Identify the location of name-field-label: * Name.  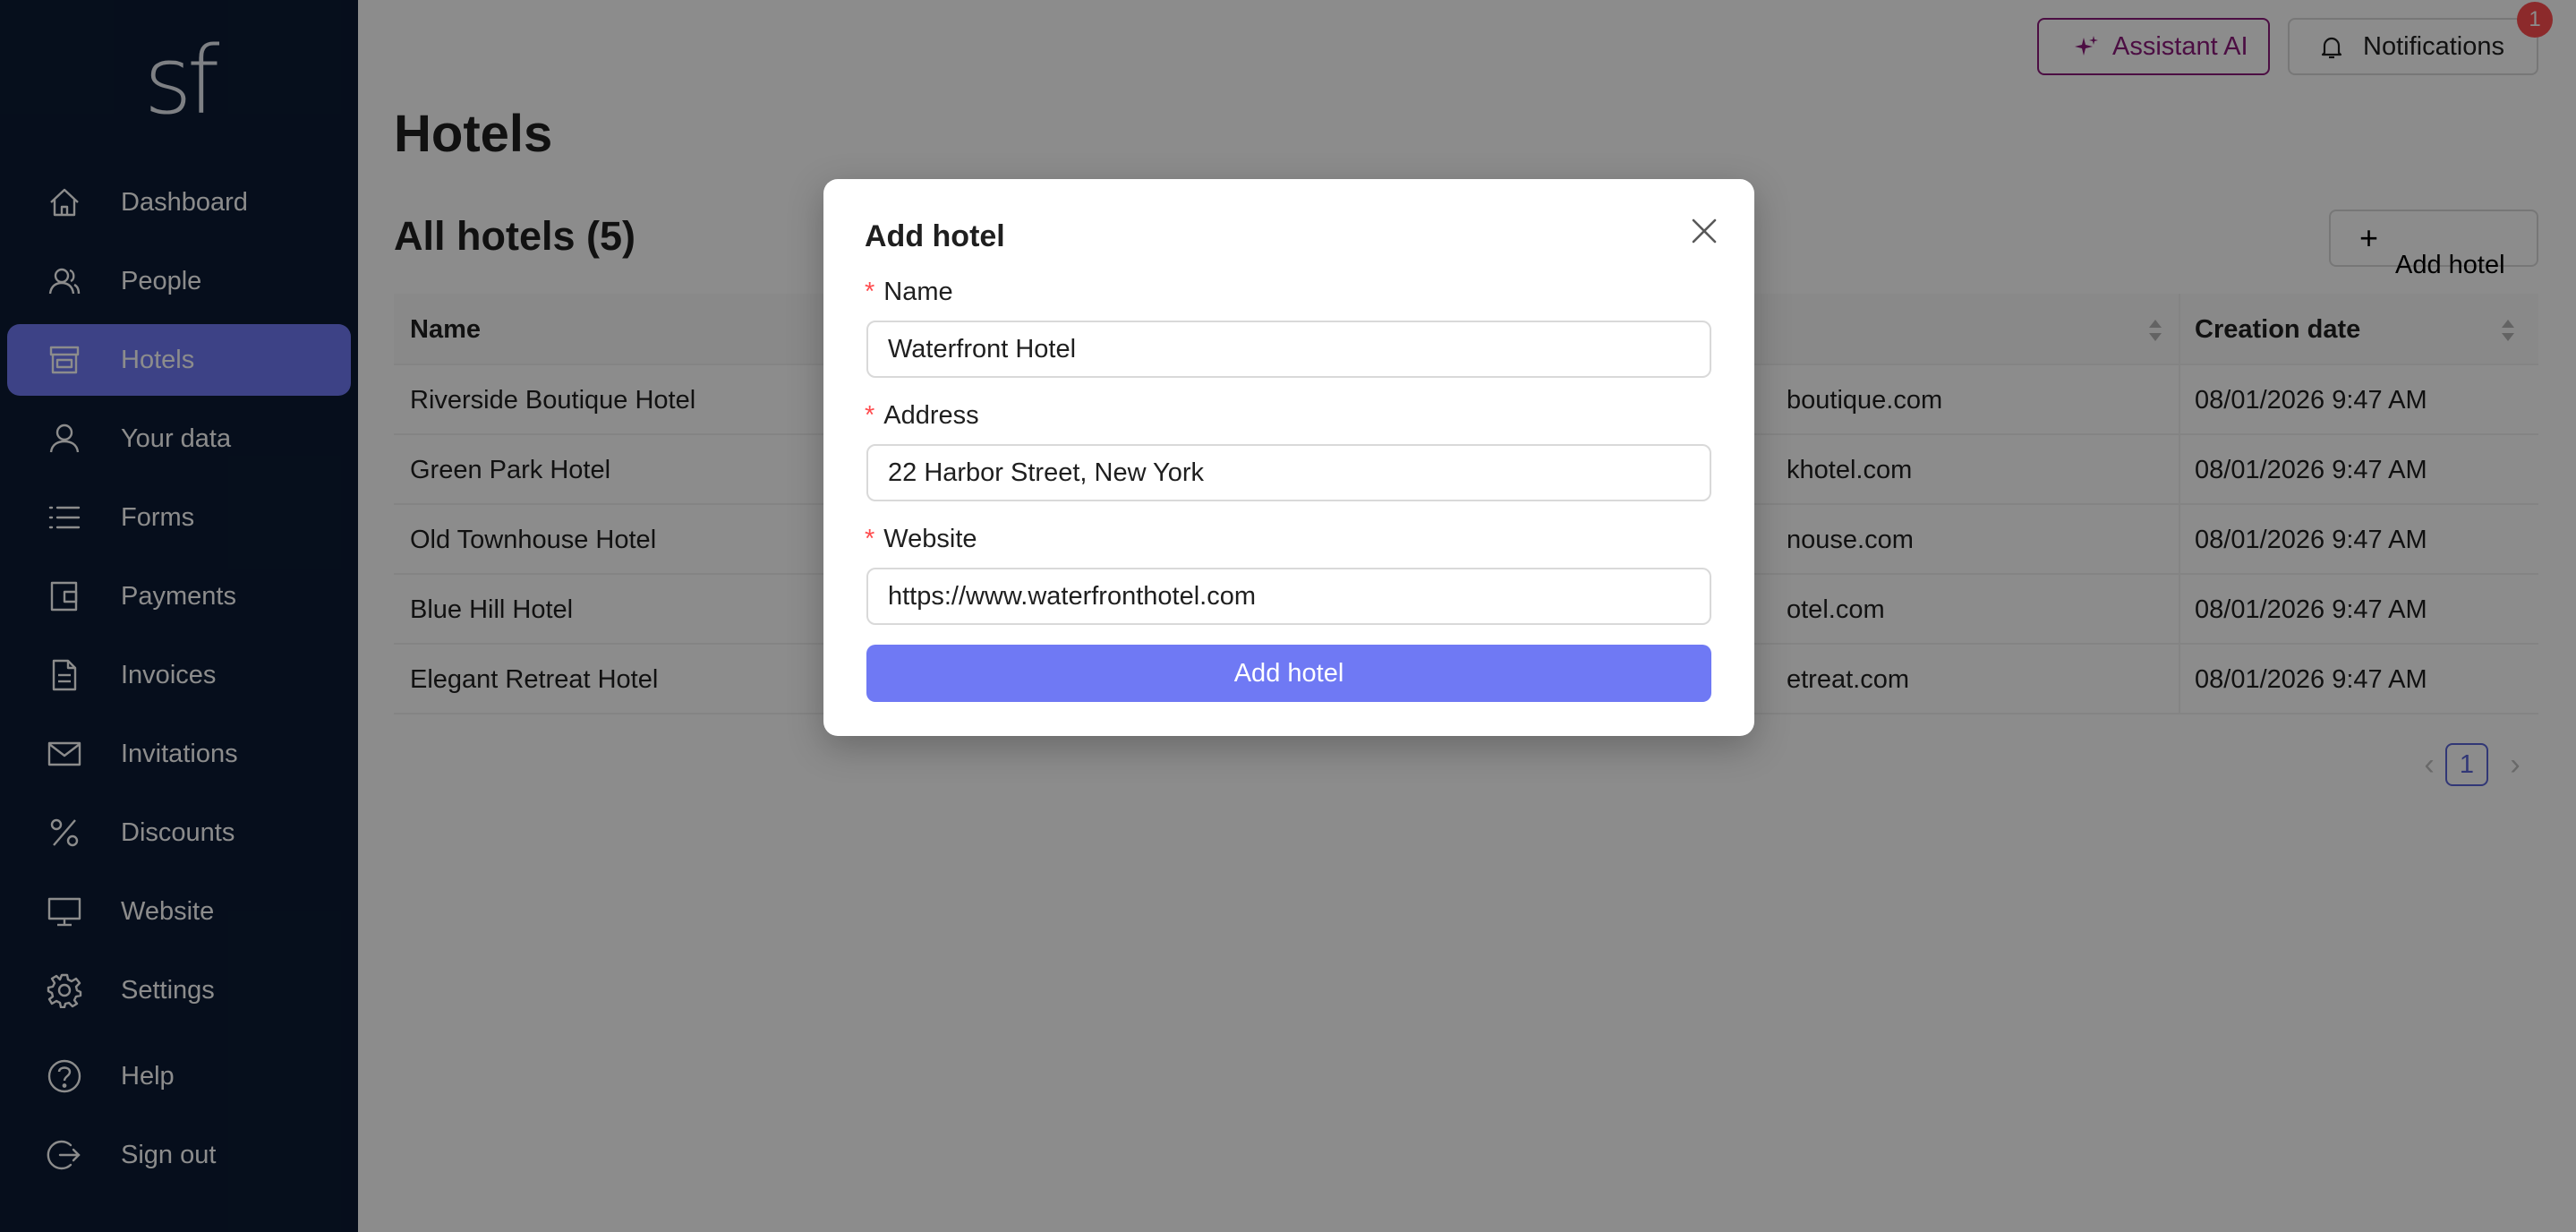
(909, 292).